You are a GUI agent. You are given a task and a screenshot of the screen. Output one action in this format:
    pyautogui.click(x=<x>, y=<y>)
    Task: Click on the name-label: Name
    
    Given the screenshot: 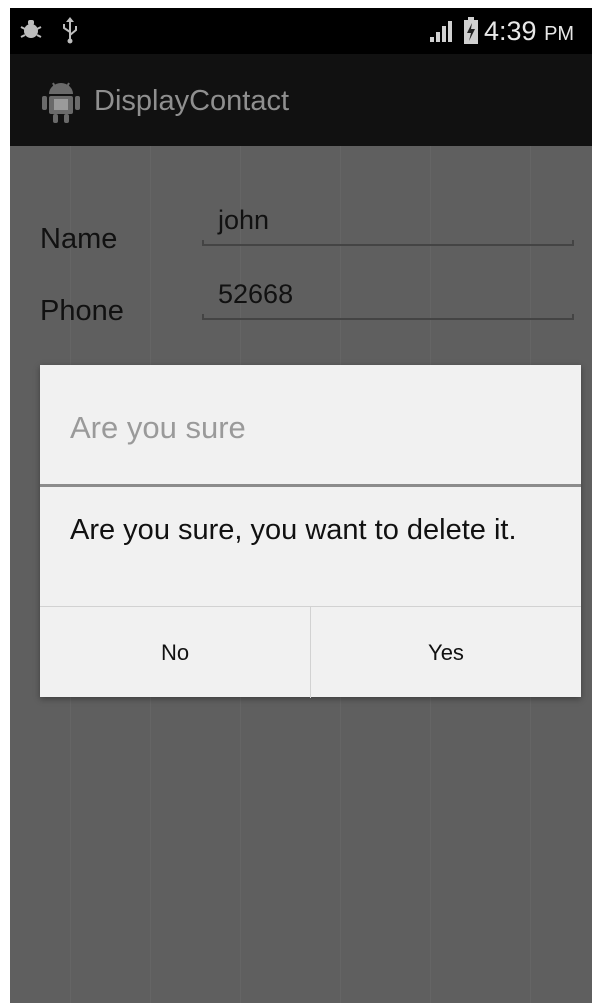 What is the action you would take?
    pyautogui.click(x=79, y=239)
    